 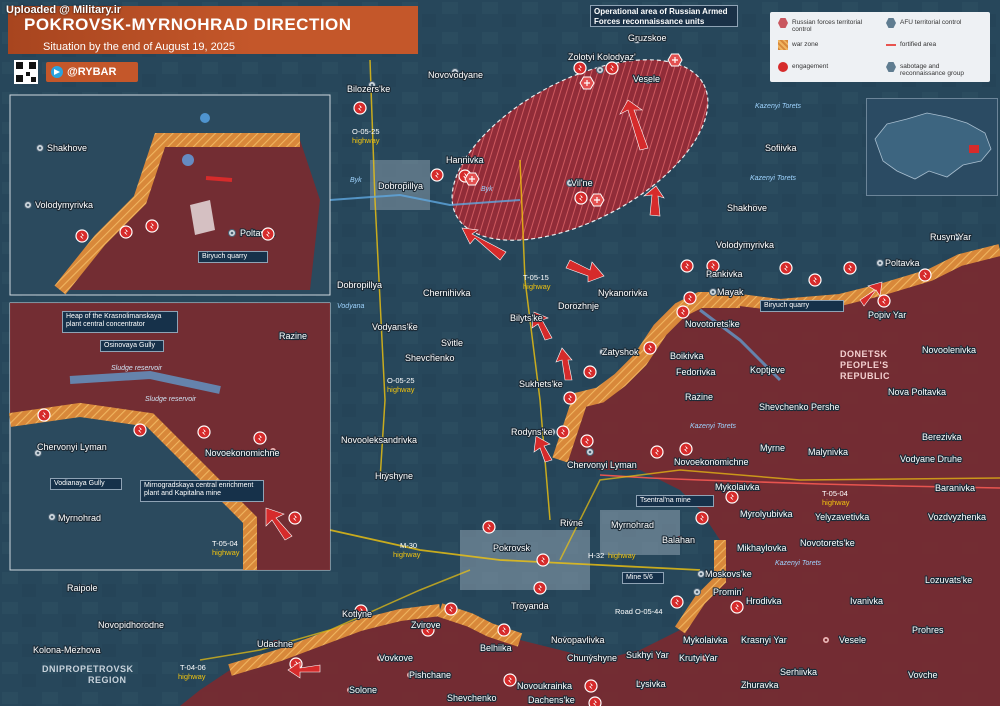 What do you see at coordinates (64, 205) in the screenshot?
I see `inset-top-label-volodymyrivka: Volodymyrivka` at bounding box center [64, 205].